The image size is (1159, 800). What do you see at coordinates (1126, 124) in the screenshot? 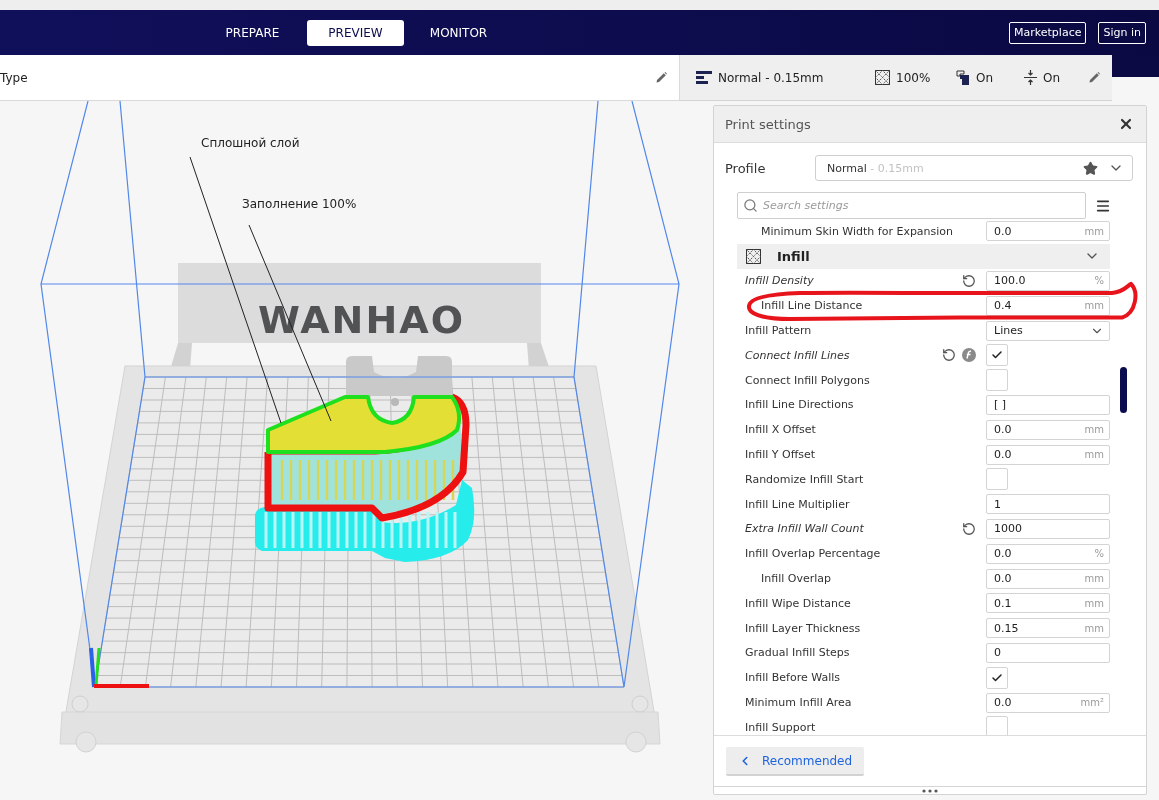
I see `close-button` at bounding box center [1126, 124].